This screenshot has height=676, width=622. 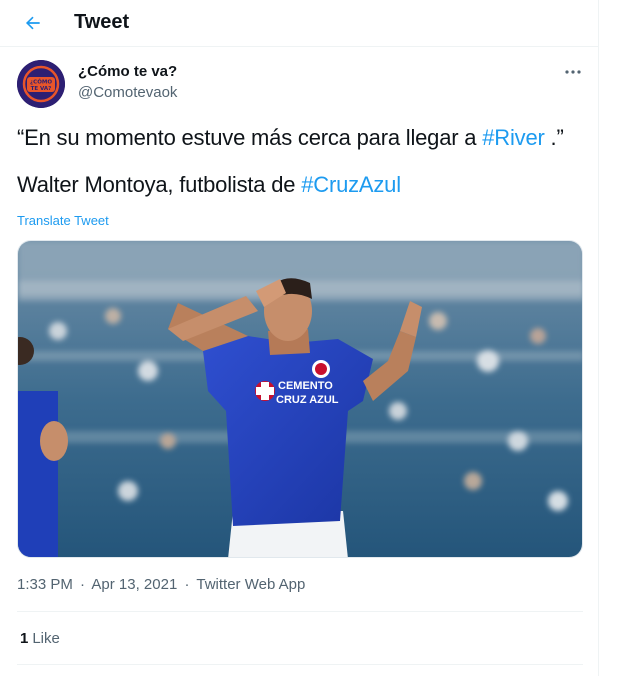 I want to click on translate-tweet-link: Translate Tweet, so click(x=63, y=220).